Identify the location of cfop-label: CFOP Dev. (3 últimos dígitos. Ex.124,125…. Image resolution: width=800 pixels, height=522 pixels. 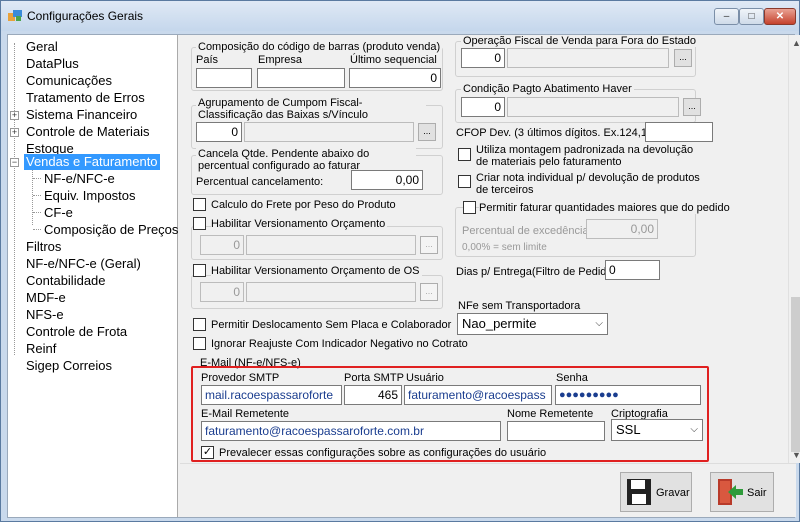
(561, 133).